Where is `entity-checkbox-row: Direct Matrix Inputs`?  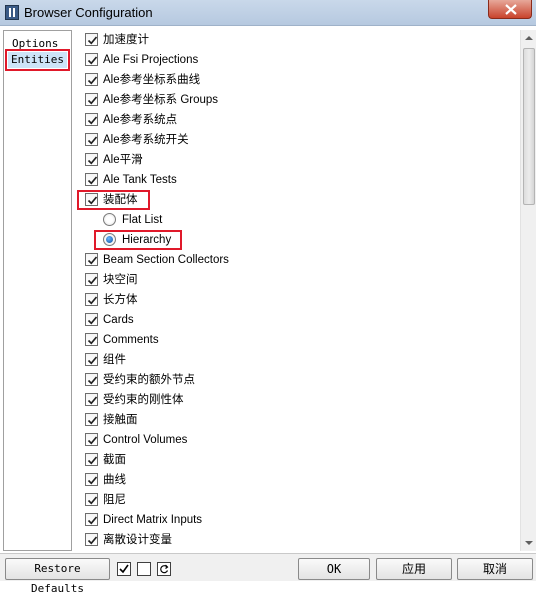
entity-checkbox-row: Direct Matrix Inputs is located at coordinates (295, 520).